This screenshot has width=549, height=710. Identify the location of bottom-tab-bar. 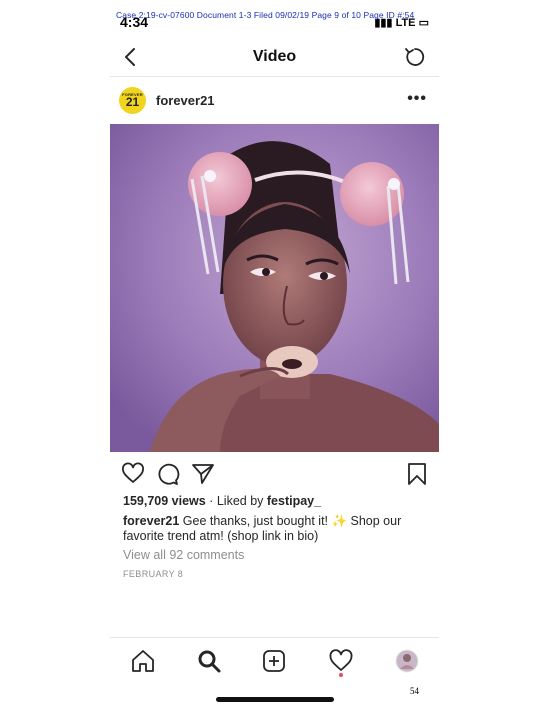
(274, 660).